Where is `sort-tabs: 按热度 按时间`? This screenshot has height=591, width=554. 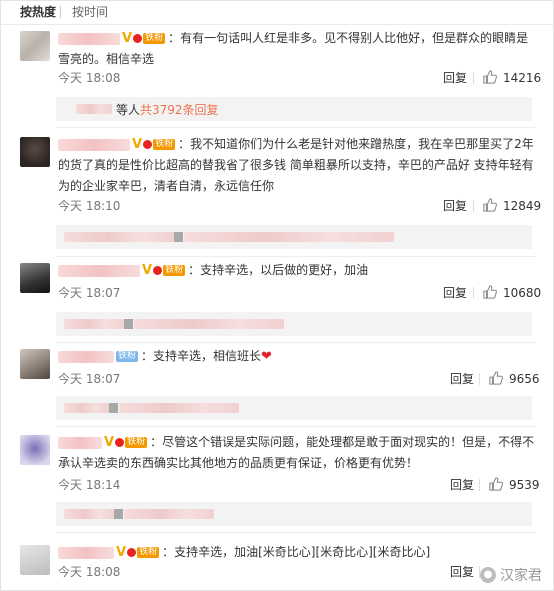 sort-tabs: 按热度 按时间 is located at coordinates (277, 12).